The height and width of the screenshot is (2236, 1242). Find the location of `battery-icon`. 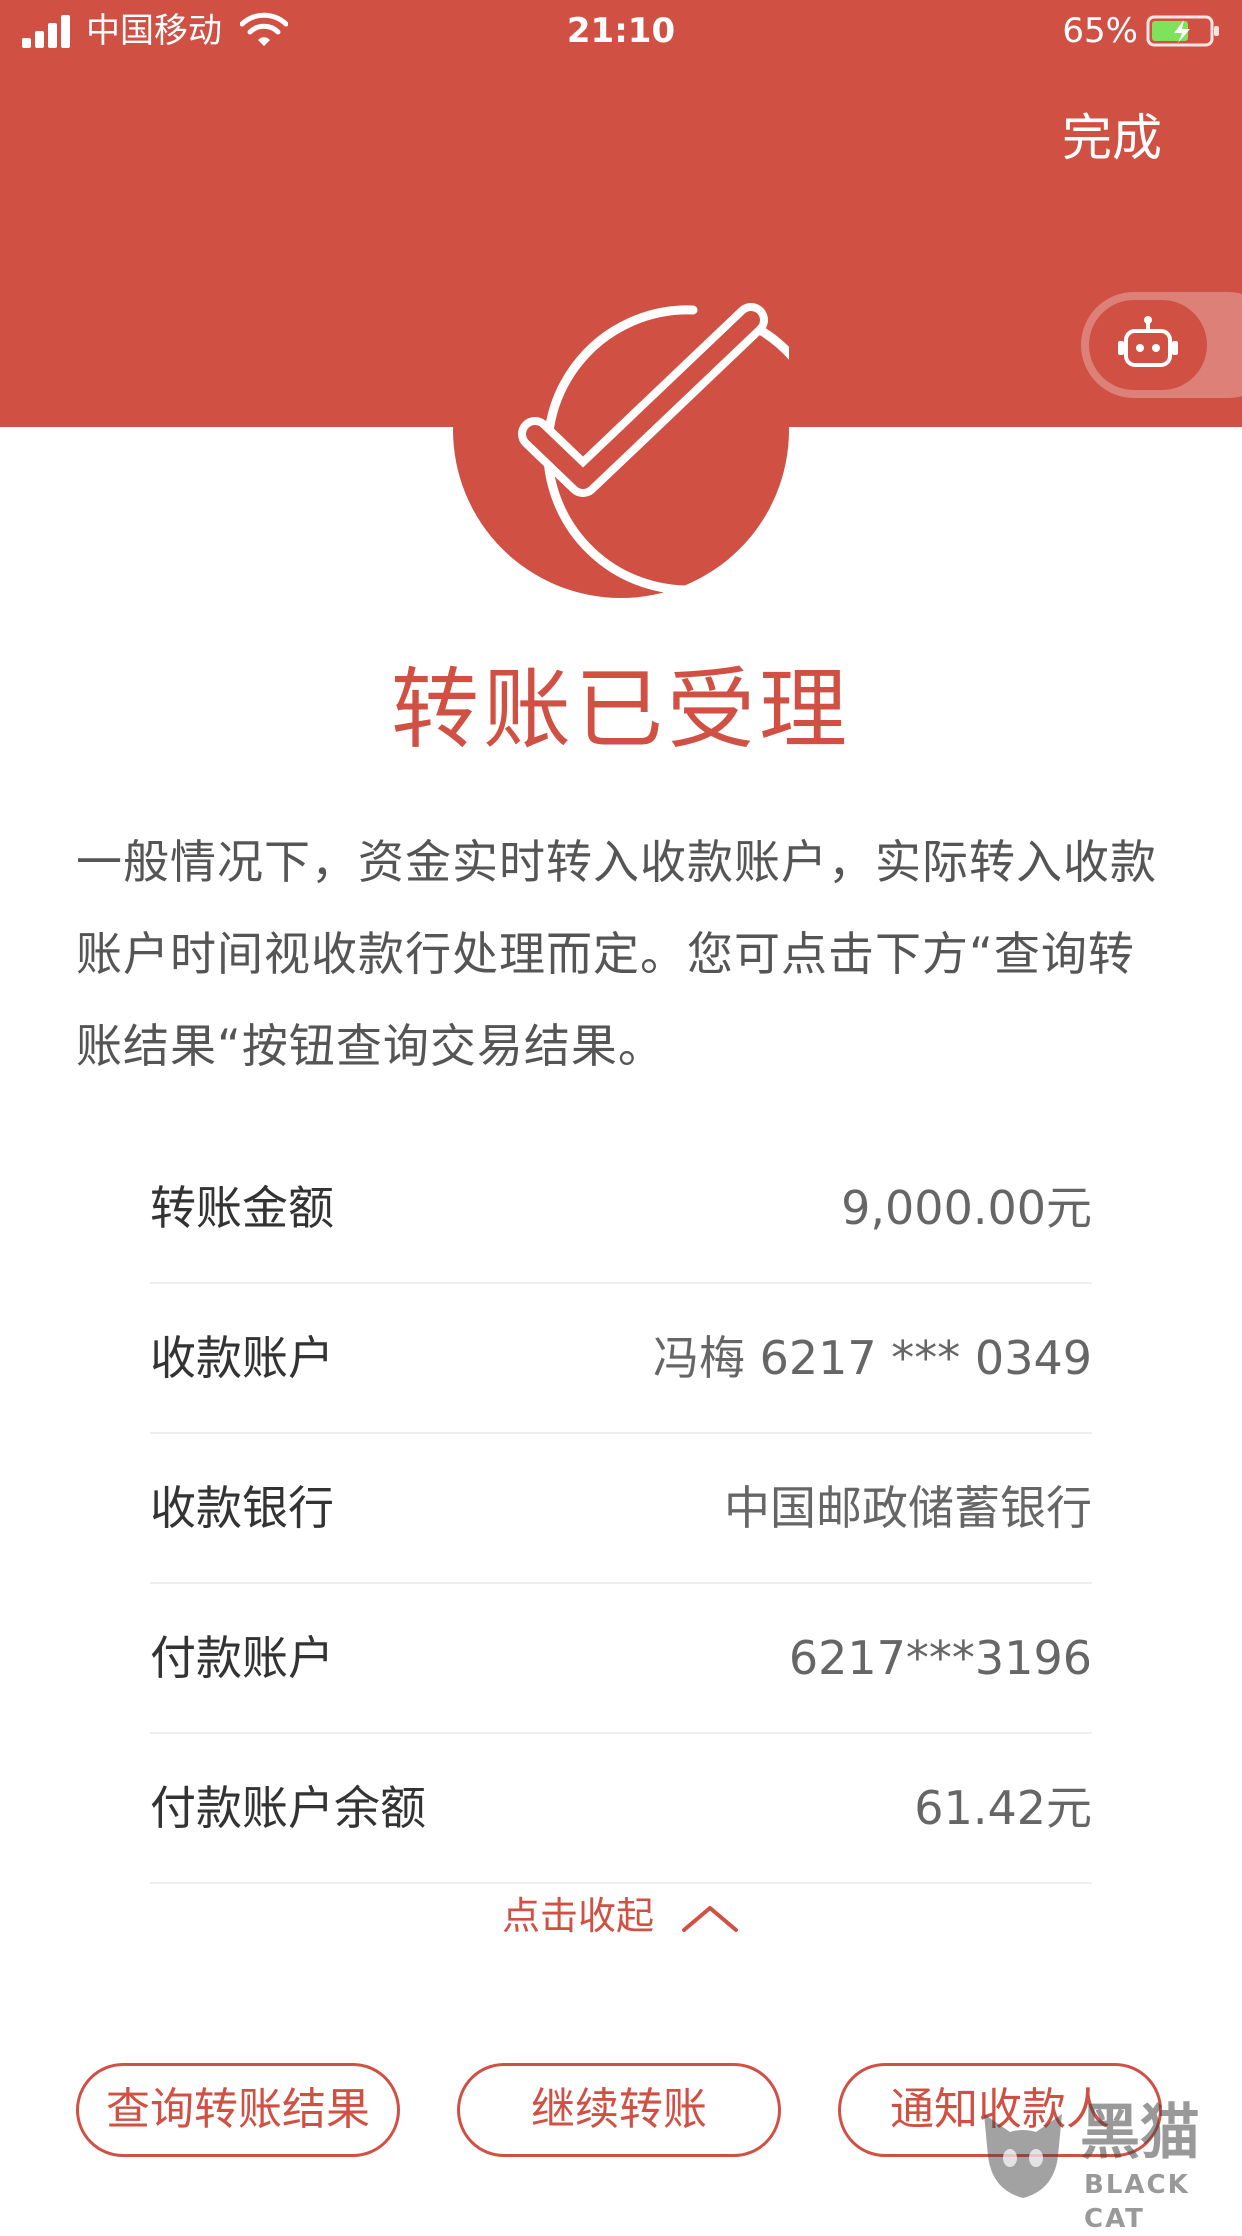

battery-icon is located at coordinates (1182, 31).